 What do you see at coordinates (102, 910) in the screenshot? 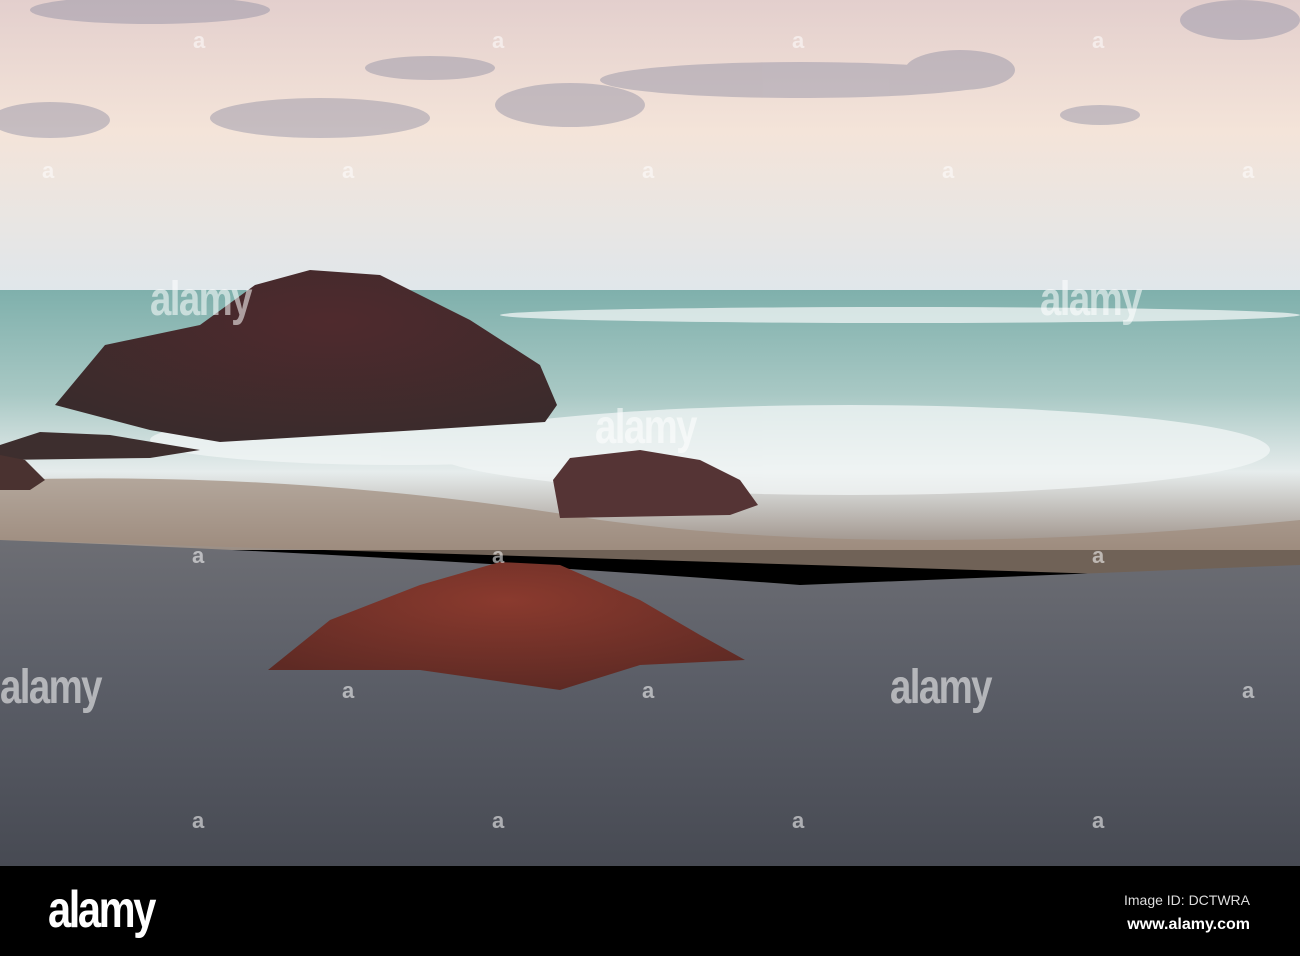
I see `alamy-logo: alamy` at bounding box center [102, 910].